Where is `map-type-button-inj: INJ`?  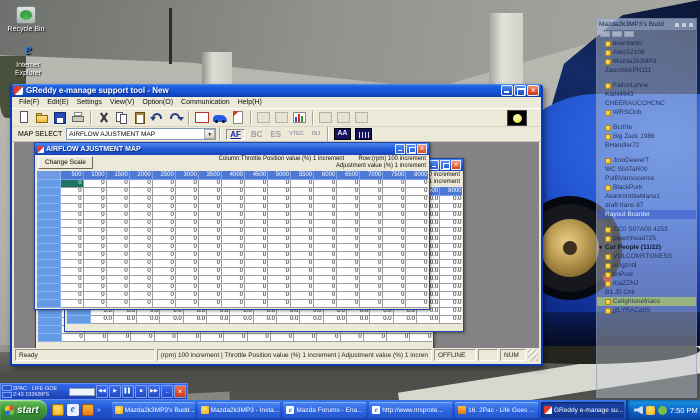 map-type-button-inj: INJ is located at coordinates (316, 134).